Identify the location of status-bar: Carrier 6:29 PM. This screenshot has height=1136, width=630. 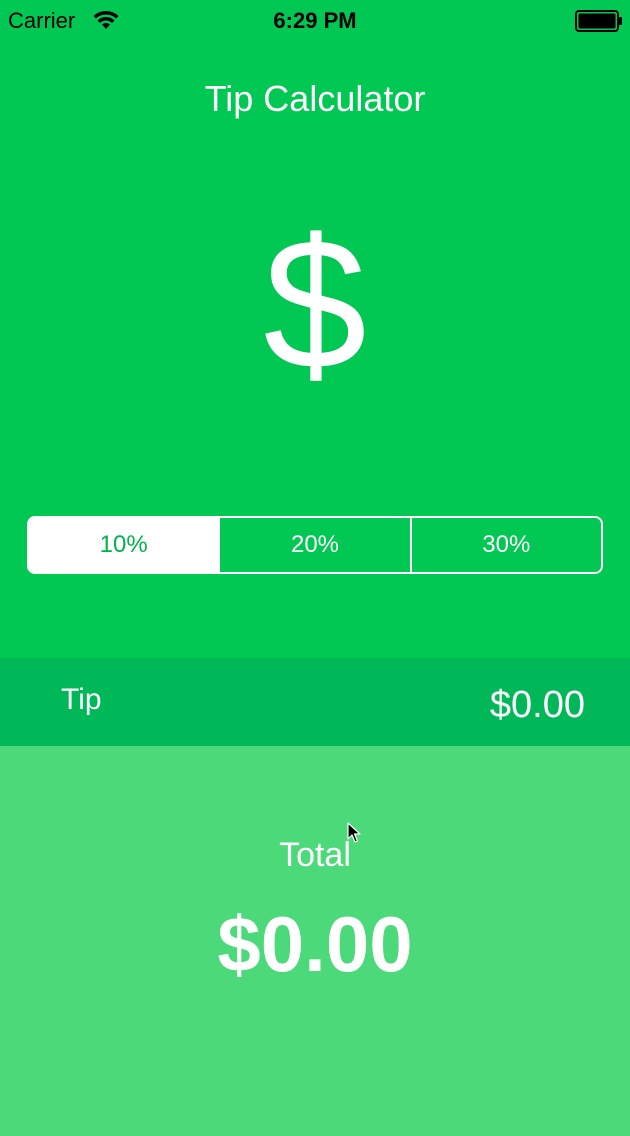
(315, 20).